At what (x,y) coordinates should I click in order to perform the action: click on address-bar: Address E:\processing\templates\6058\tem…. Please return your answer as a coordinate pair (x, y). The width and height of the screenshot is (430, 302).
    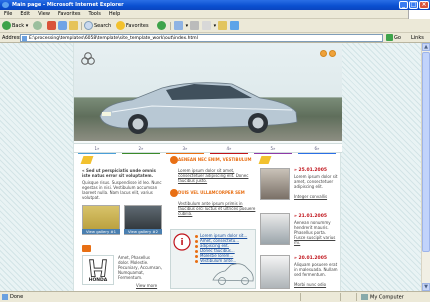
    Looking at the image, I should click on (215, 38).